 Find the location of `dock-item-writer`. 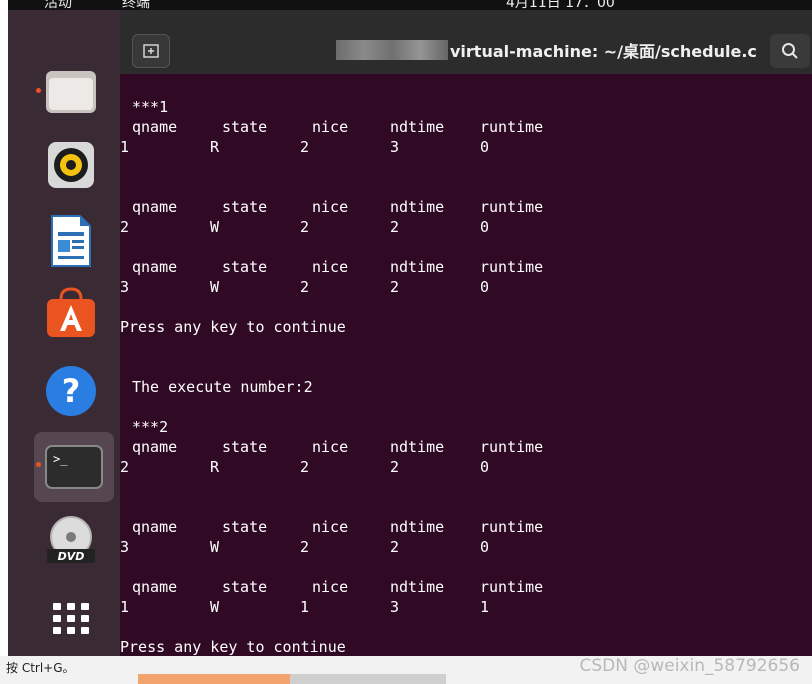

dock-item-writer is located at coordinates (71, 241).